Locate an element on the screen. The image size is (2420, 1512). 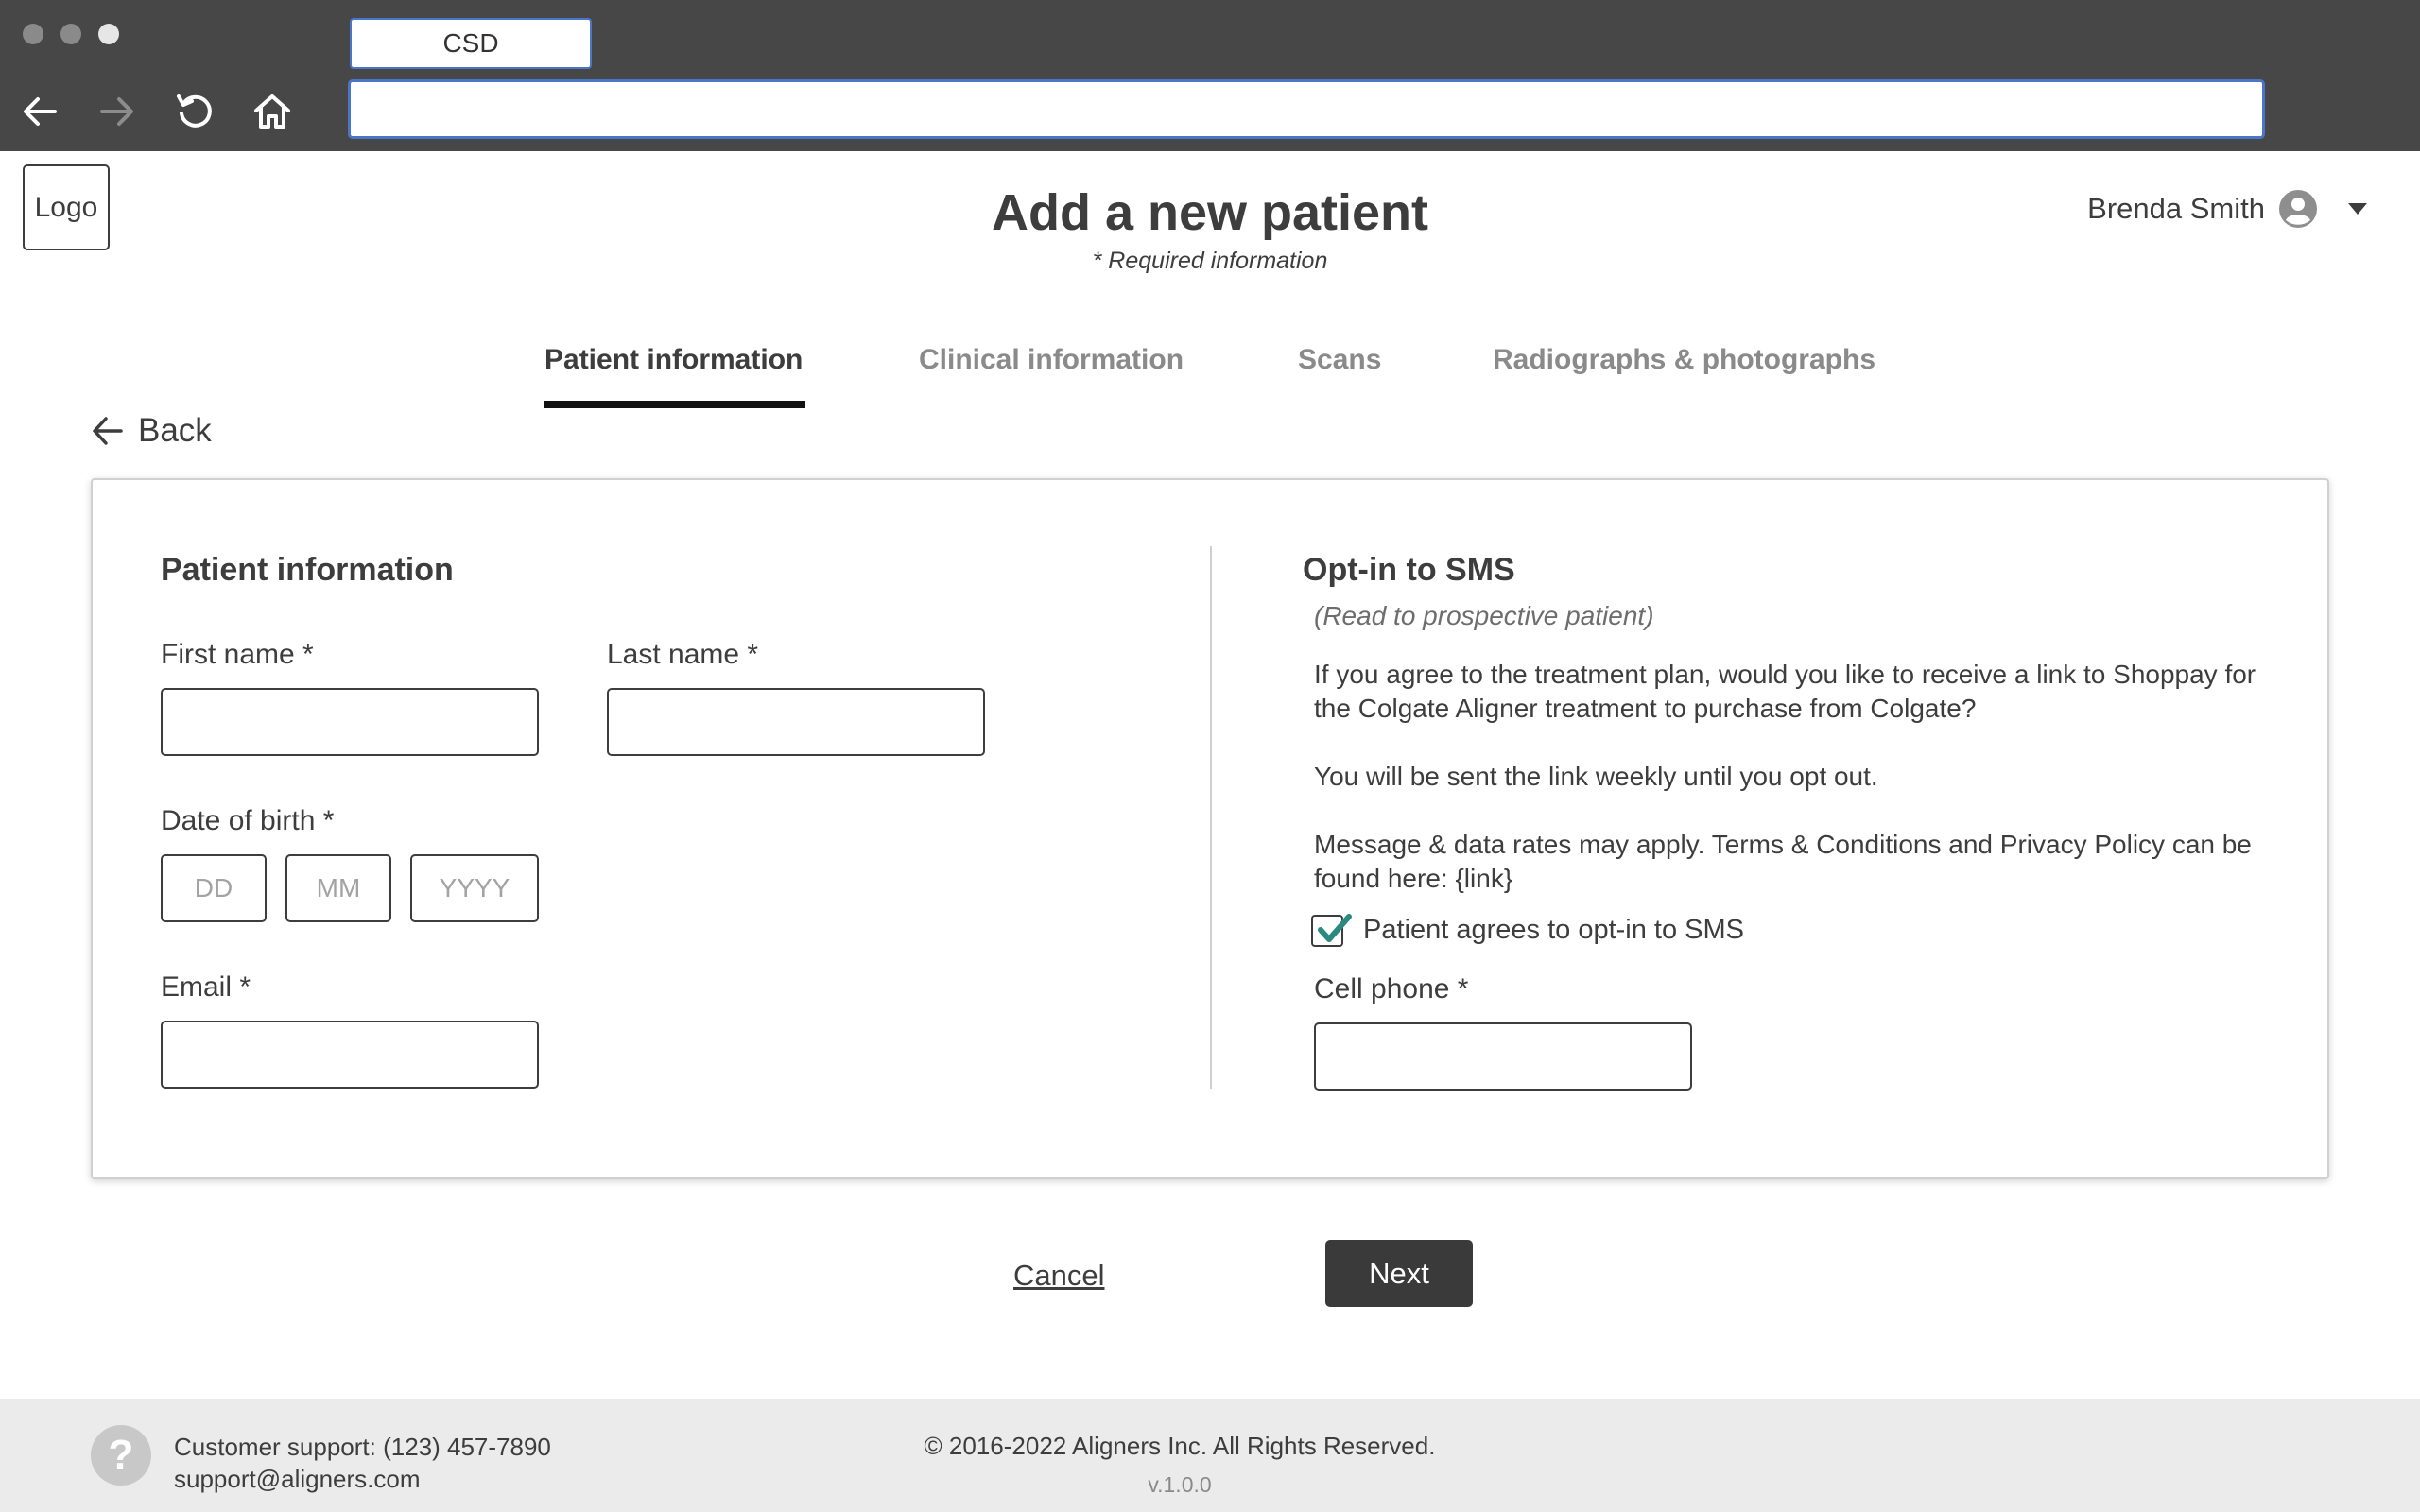
tab-radiographs-photographs: Radiographs & photographs is located at coordinates (1684, 360).